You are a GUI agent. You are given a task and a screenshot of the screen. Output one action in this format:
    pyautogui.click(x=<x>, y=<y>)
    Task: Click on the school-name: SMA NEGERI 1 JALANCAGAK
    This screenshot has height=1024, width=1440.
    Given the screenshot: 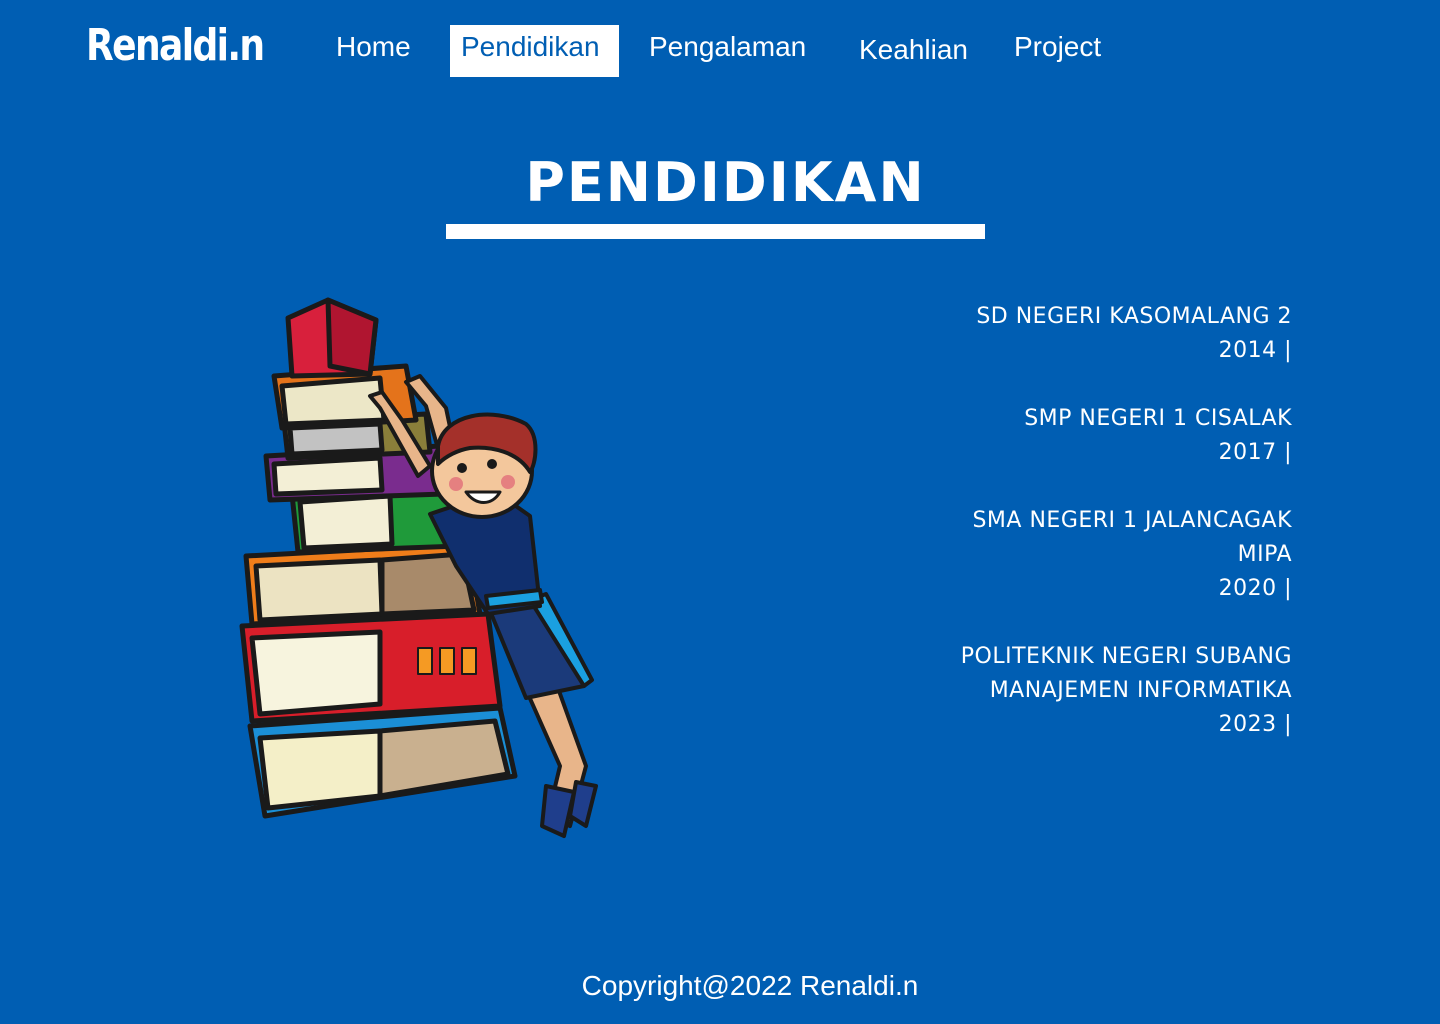 What is the action you would take?
    pyautogui.click(x=1132, y=520)
    